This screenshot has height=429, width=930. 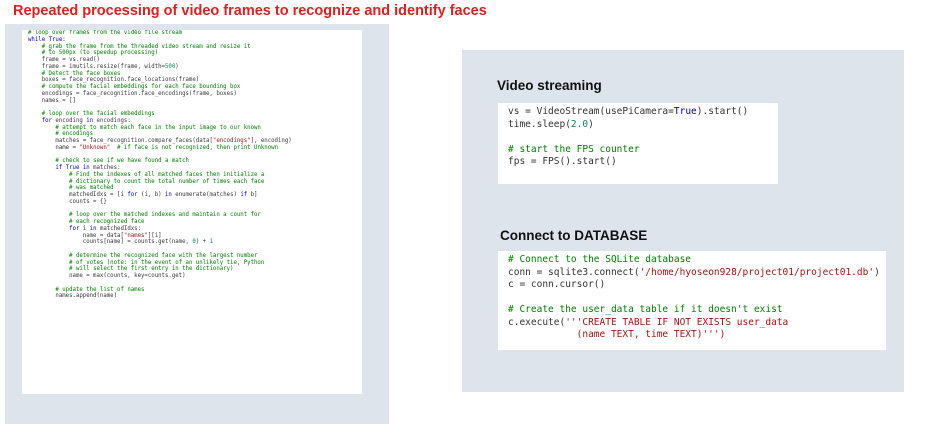 What do you see at coordinates (64, 60) in the screenshot?
I see `code-line: frame = vs.read()` at bounding box center [64, 60].